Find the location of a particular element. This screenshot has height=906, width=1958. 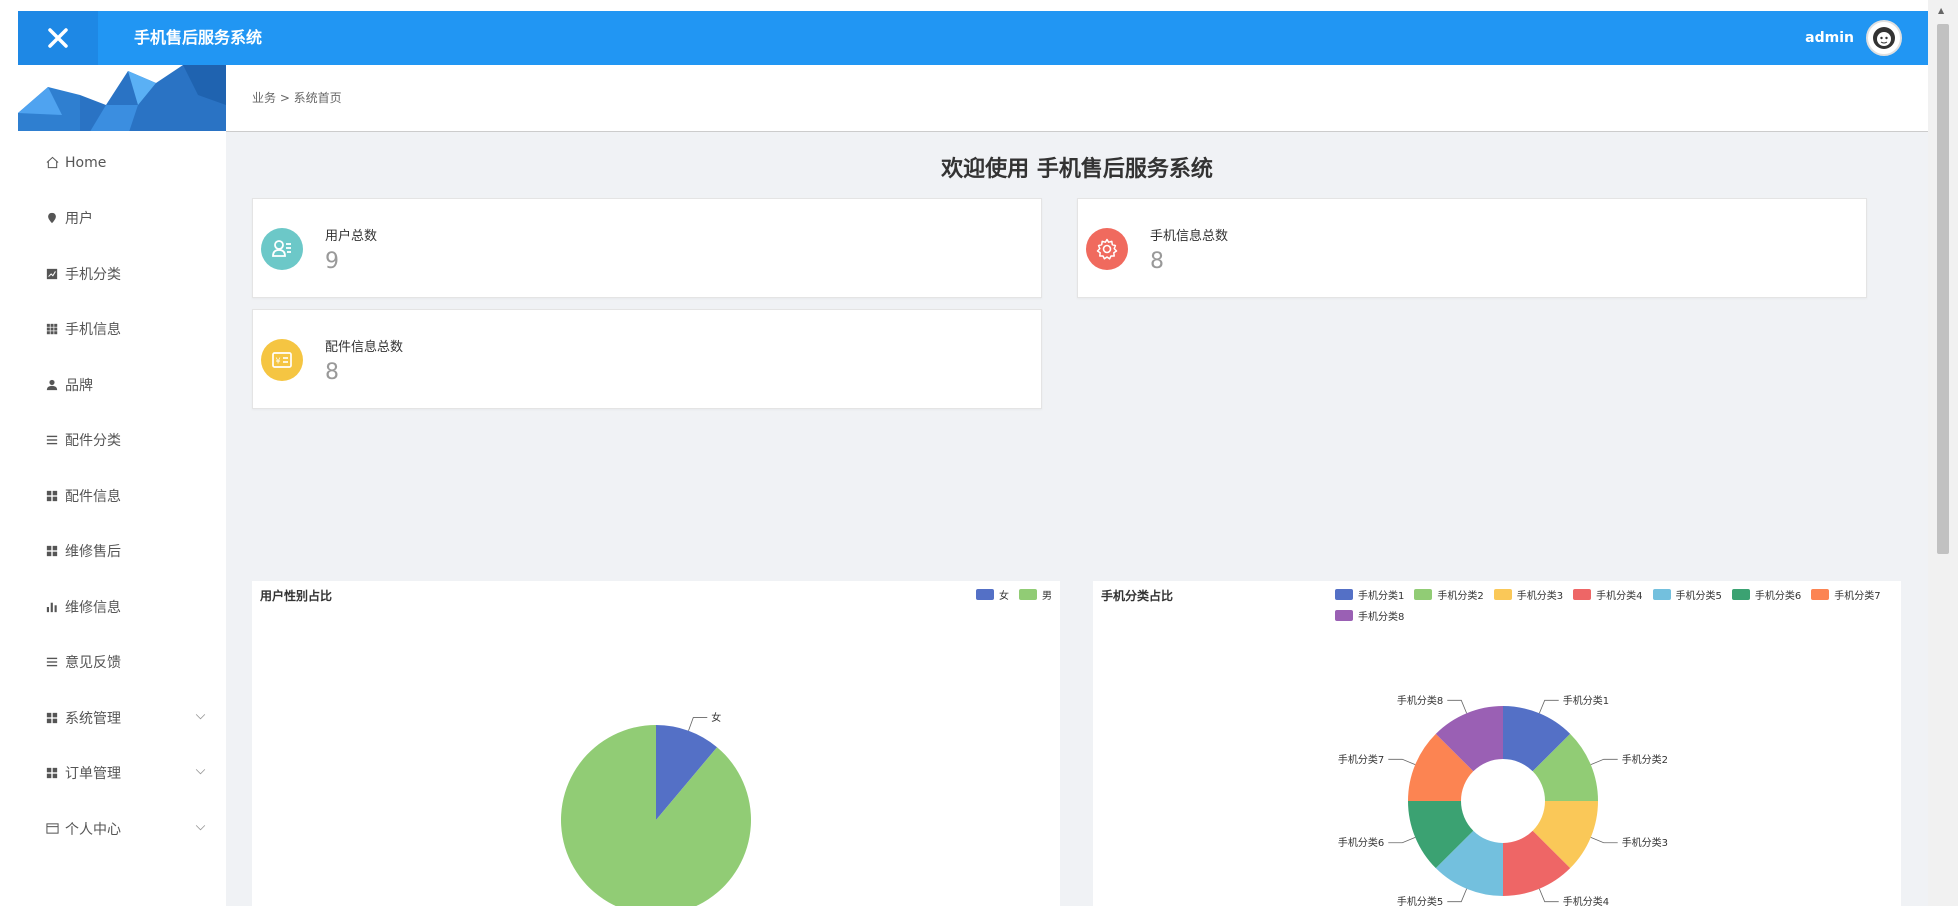

user-card-icon is located at coordinates (281, 248).